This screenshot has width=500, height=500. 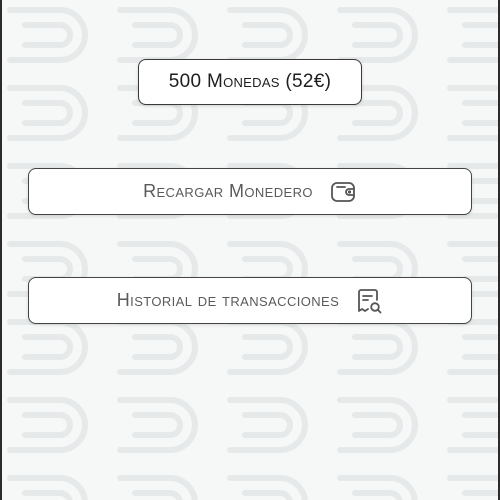 I want to click on wallet-icon, so click(x=343, y=192).